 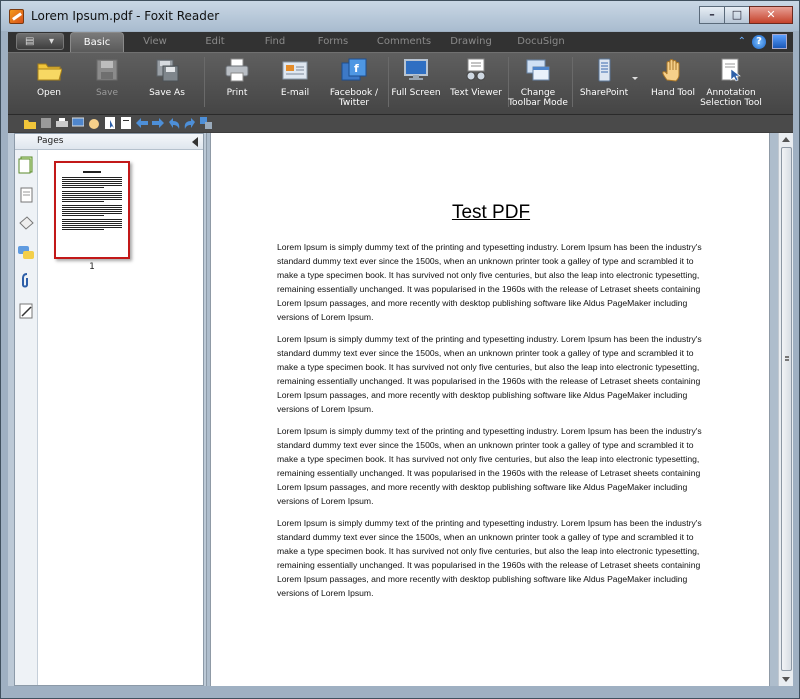 What do you see at coordinates (541, 42) in the screenshot?
I see `tab-docusign: DocuSign` at bounding box center [541, 42].